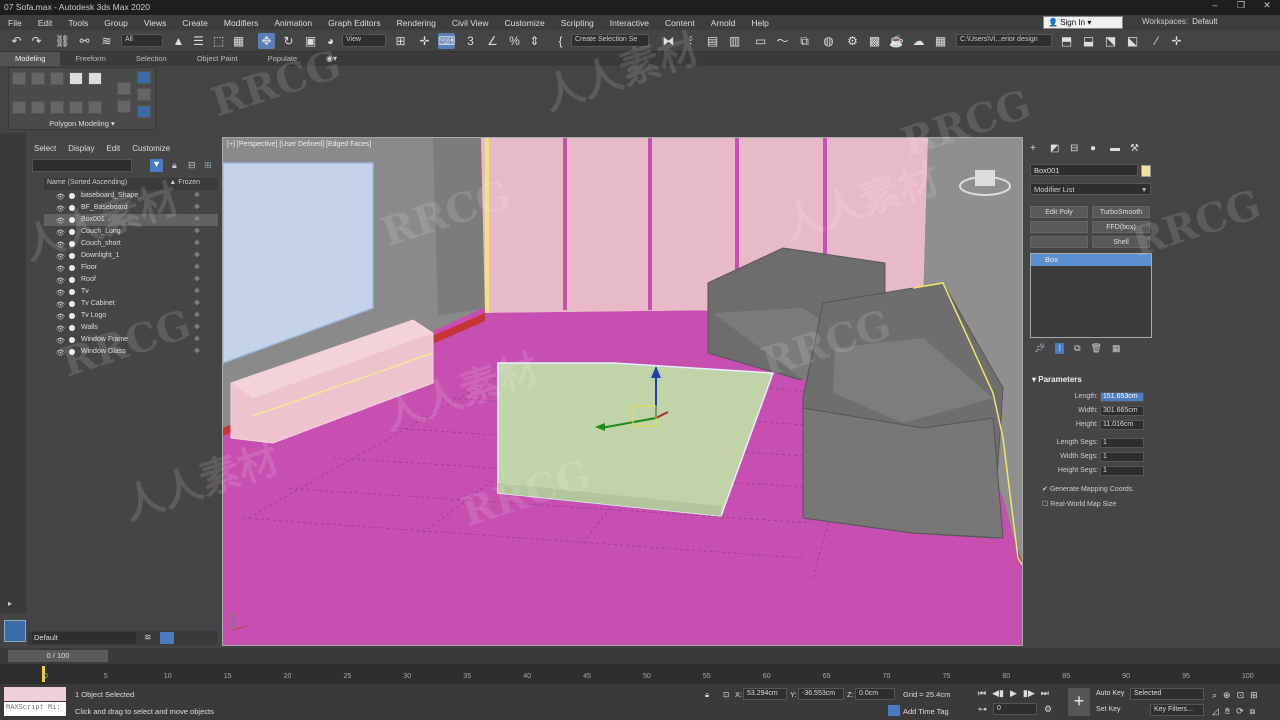  What do you see at coordinates (1066, 41) in the screenshot?
I see `project-icon-1: ⬒` at bounding box center [1066, 41].